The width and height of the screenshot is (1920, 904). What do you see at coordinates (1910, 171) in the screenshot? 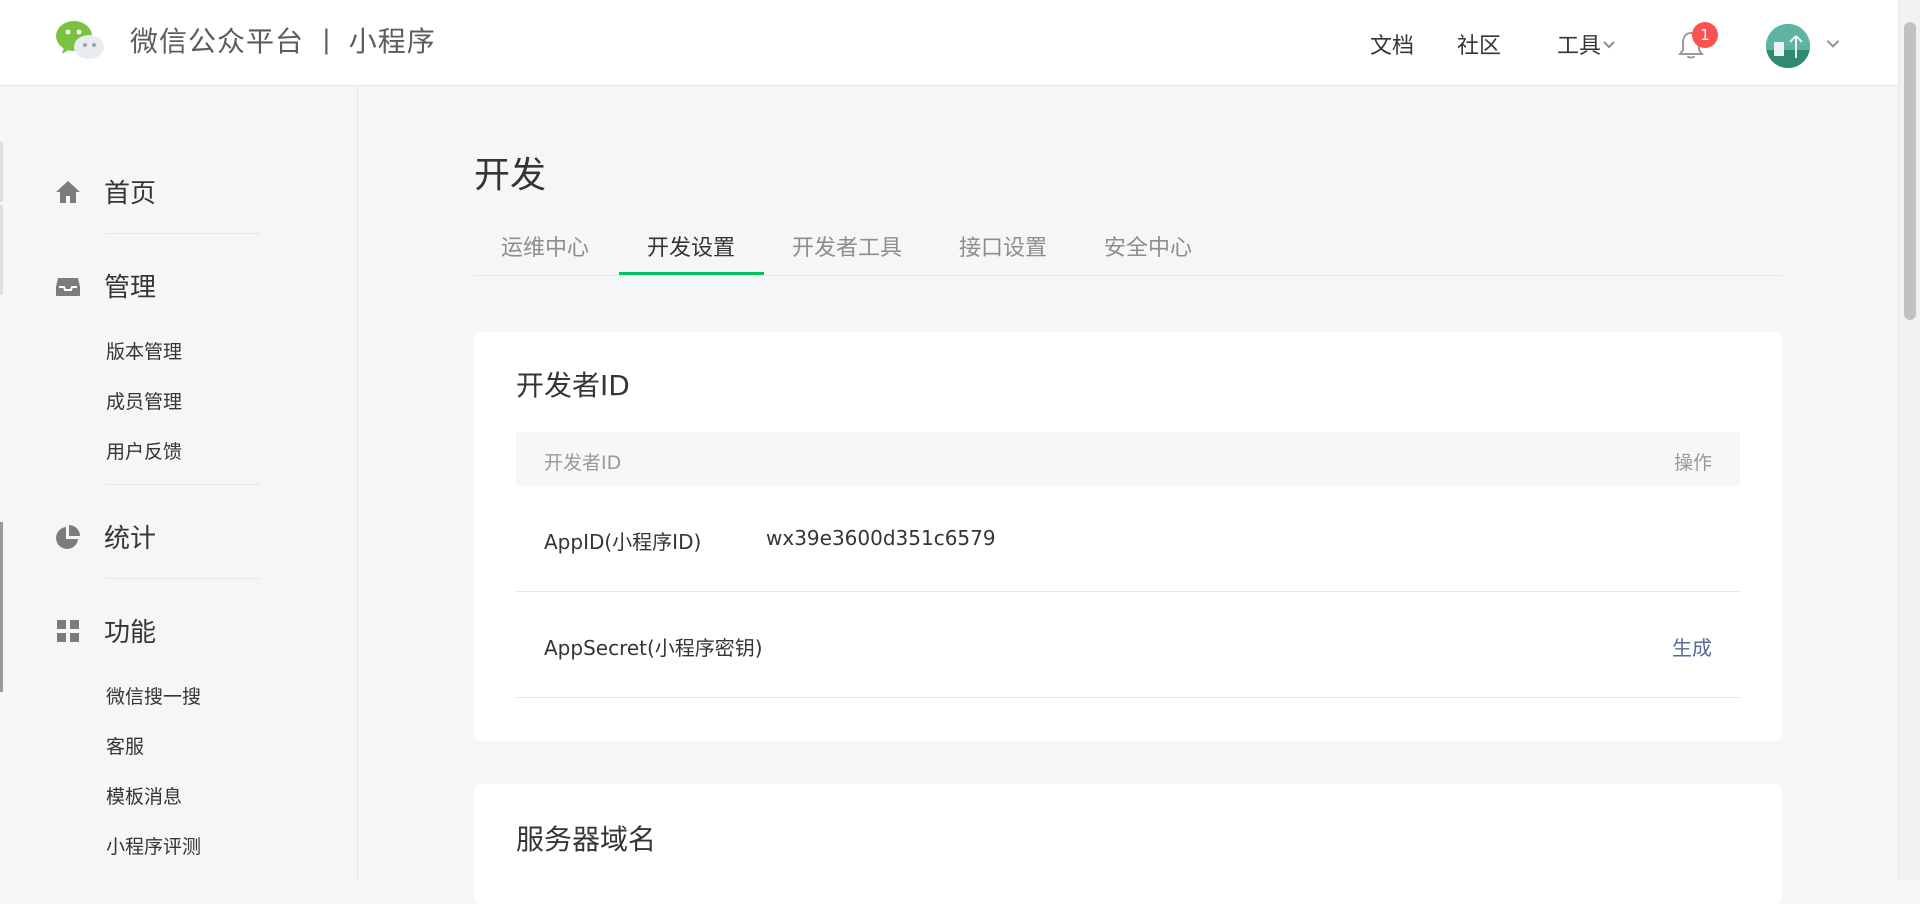
I see `scrollbar-thumb` at bounding box center [1910, 171].